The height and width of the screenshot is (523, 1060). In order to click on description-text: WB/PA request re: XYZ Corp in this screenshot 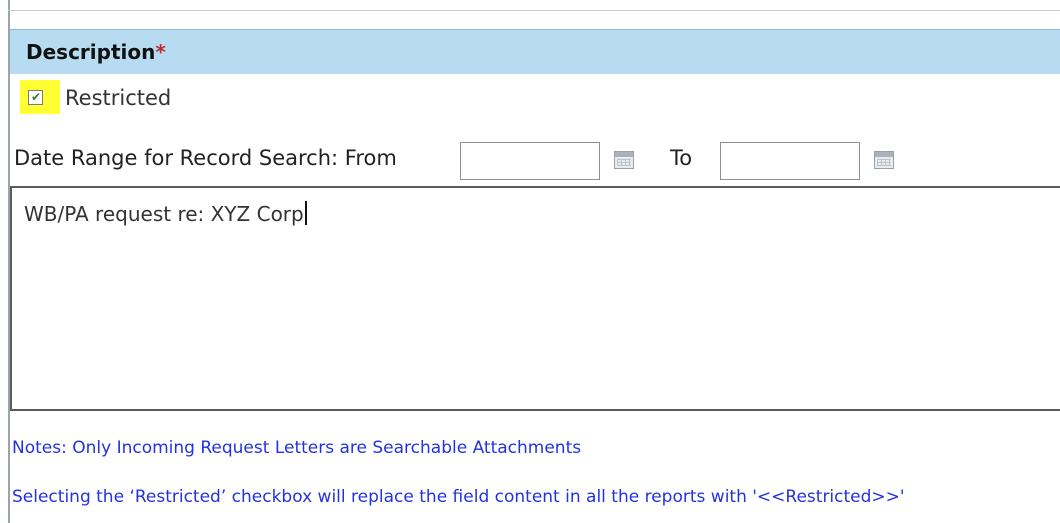, I will do `click(165, 213)`.